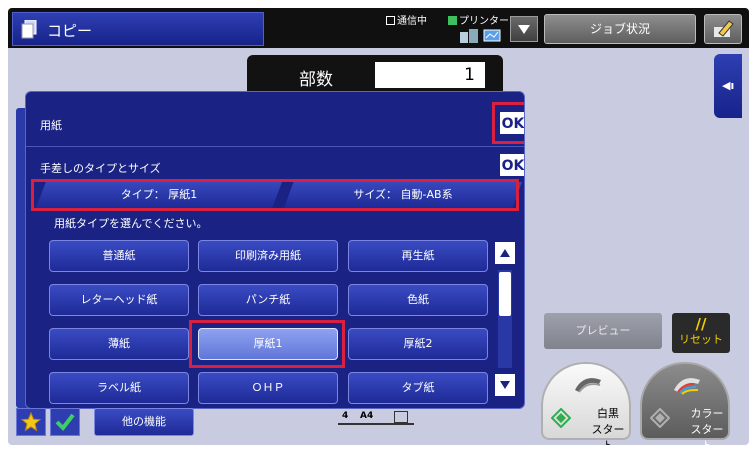 The width and height of the screenshot is (755, 453). I want to click on bw-start-label-line2: スタート, so click(608, 434).